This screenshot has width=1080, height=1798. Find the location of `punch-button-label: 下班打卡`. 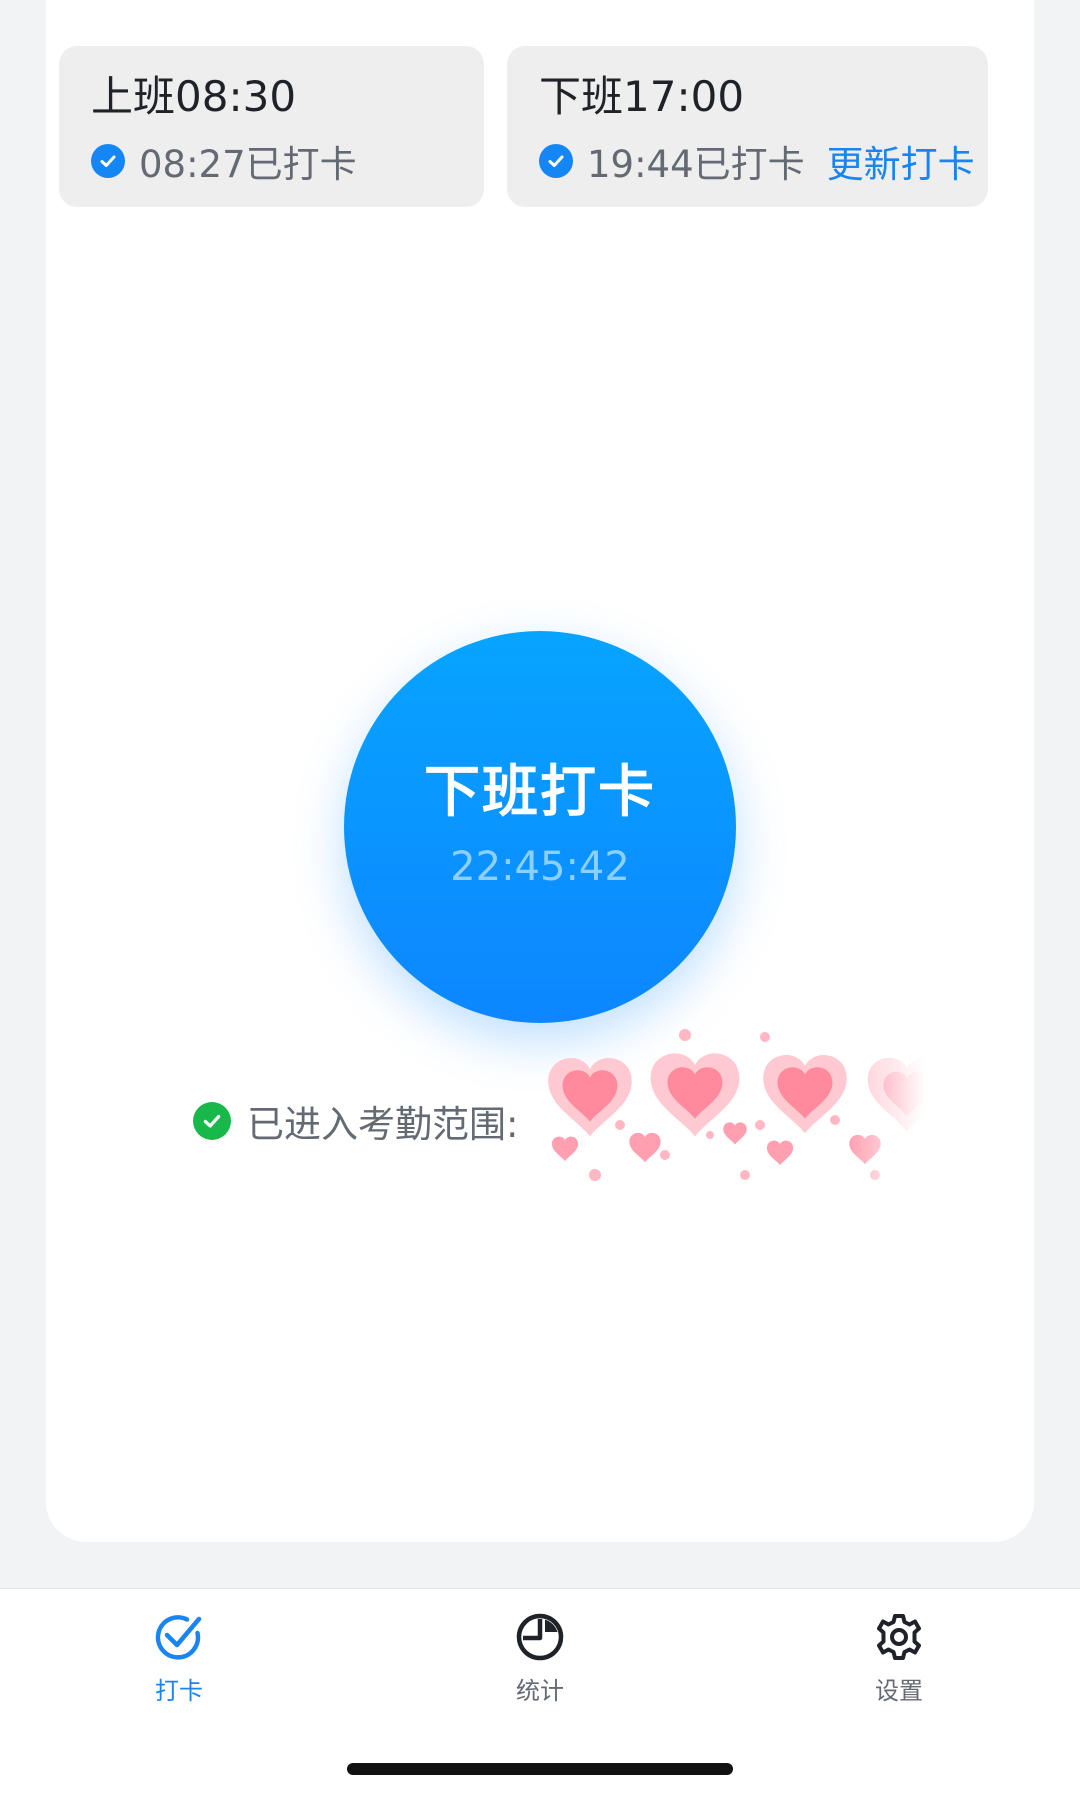

punch-button-label: 下班打卡 is located at coordinates (540, 792).